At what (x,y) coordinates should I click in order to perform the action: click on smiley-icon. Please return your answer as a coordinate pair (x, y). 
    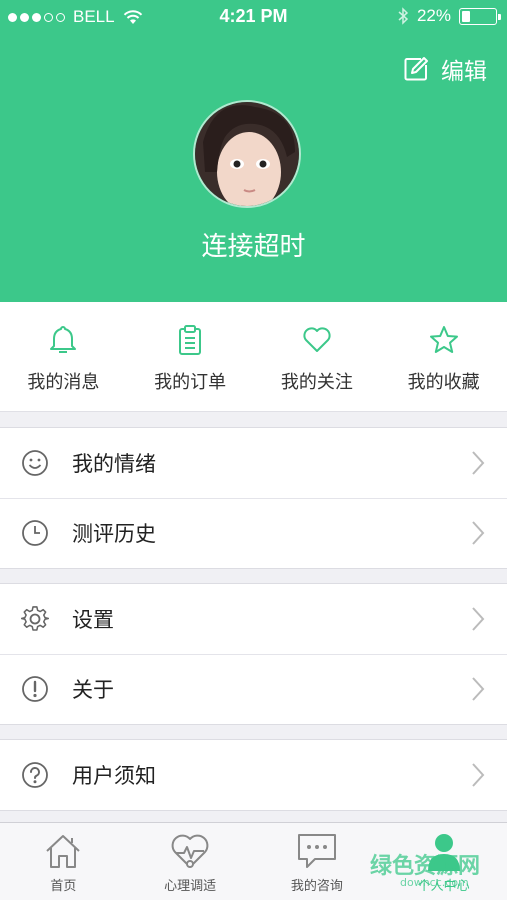
    Looking at the image, I should click on (35, 463).